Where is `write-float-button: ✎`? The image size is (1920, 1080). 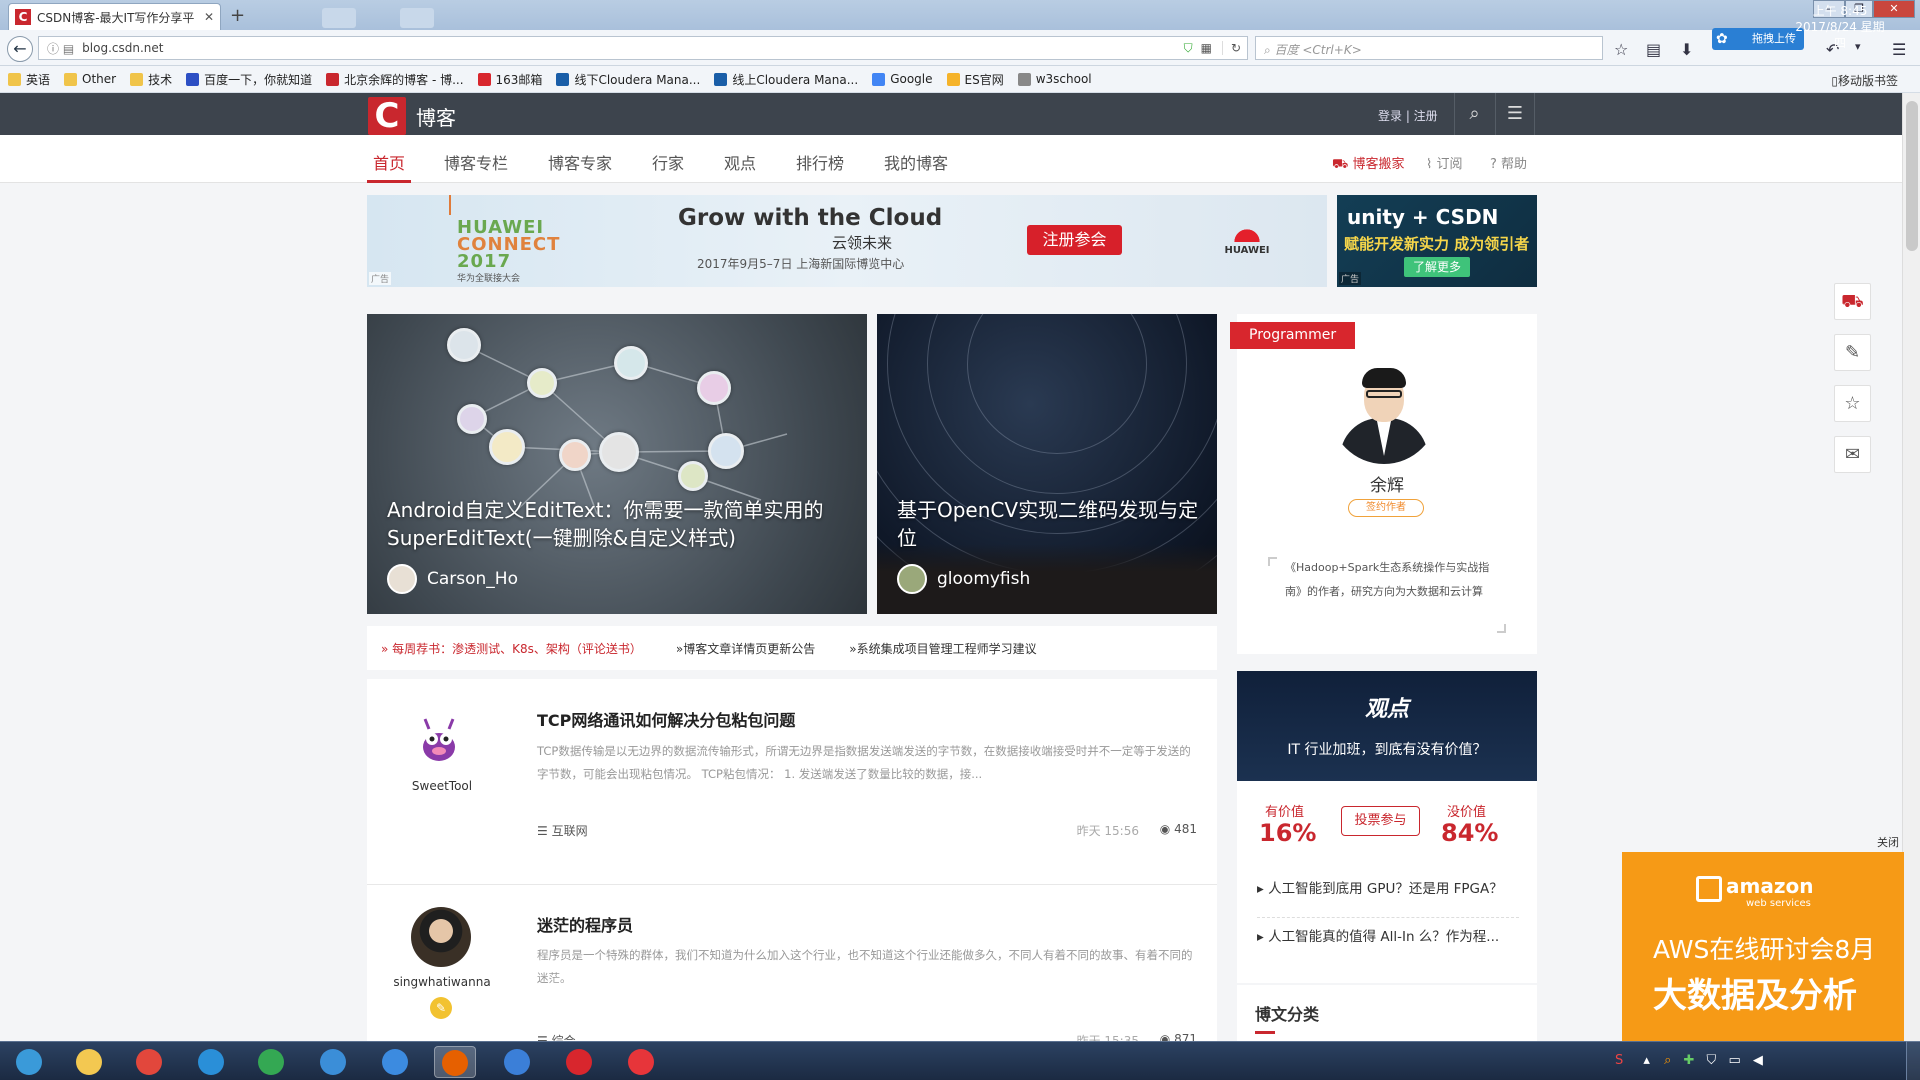 write-float-button: ✎ is located at coordinates (1852, 352).